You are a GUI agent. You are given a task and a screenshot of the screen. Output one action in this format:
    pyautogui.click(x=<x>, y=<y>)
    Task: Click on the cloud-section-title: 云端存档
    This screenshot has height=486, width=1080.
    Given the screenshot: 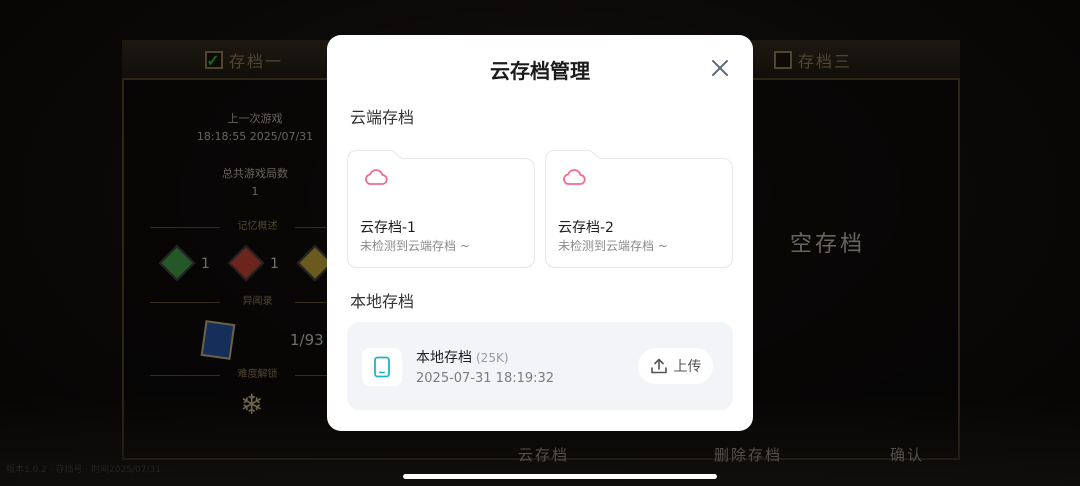 What is the action you would take?
    pyautogui.click(x=382, y=117)
    